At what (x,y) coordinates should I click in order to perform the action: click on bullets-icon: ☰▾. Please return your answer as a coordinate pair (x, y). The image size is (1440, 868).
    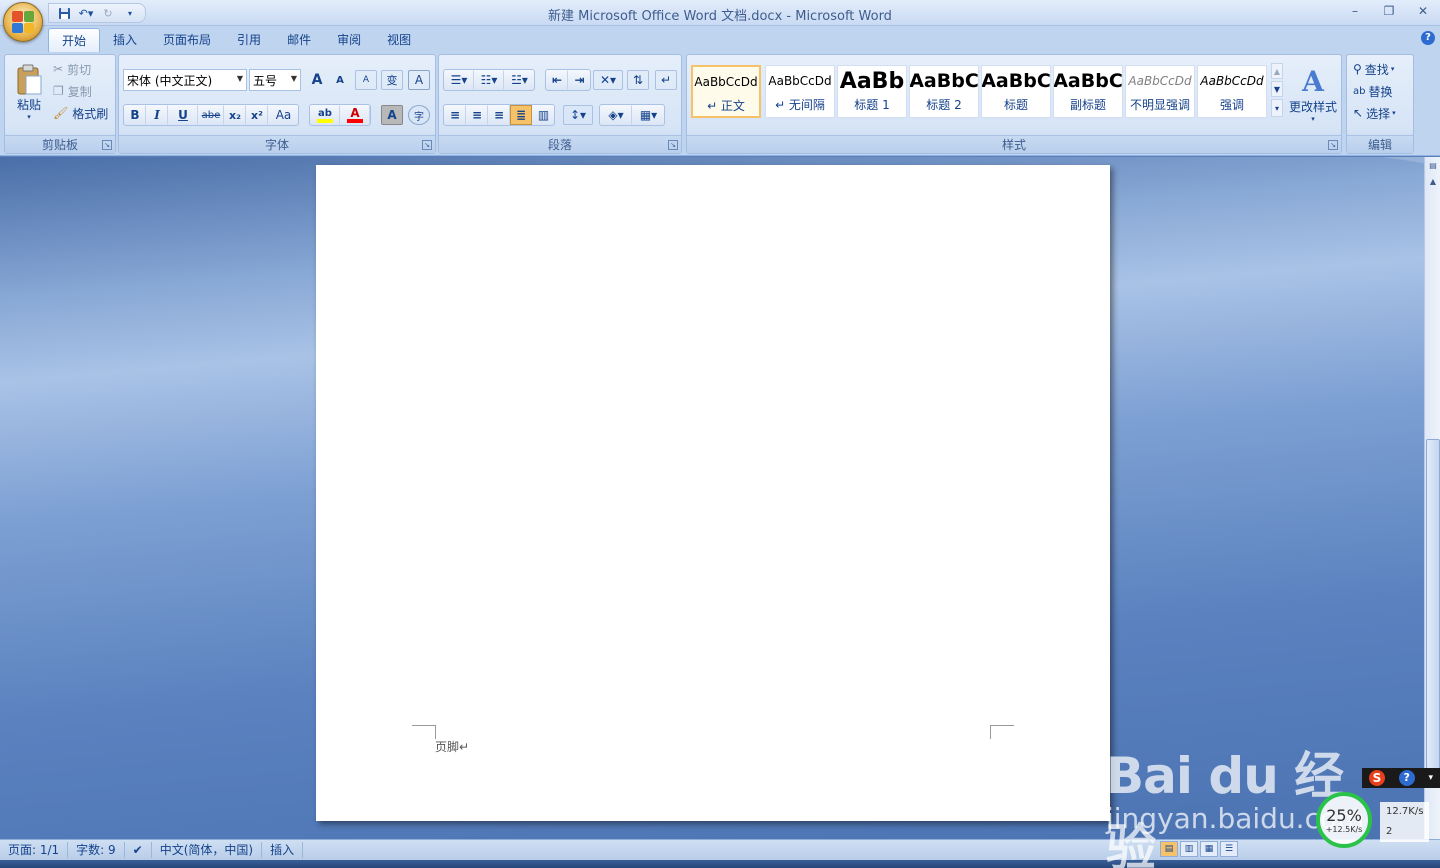
    Looking at the image, I should click on (459, 80).